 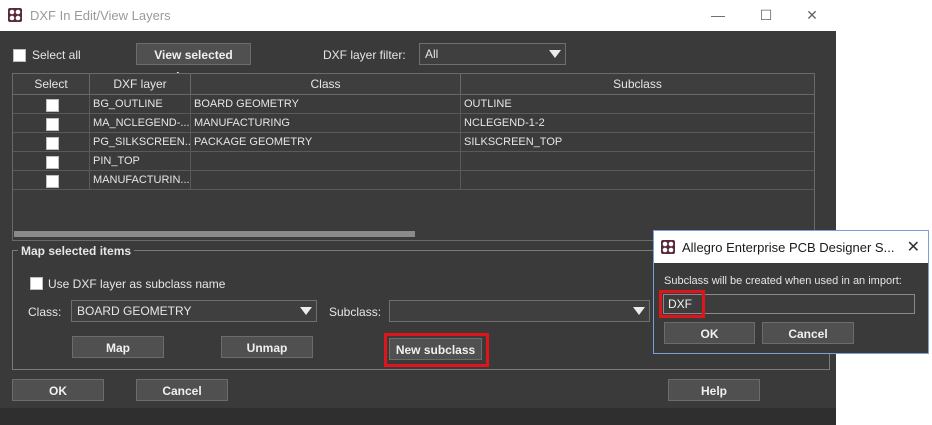 What do you see at coordinates (637, 142) in the screenshot?
I see `table-cell-subclass: SILKSCREEN_TOP` at bounding box center [637, 142].